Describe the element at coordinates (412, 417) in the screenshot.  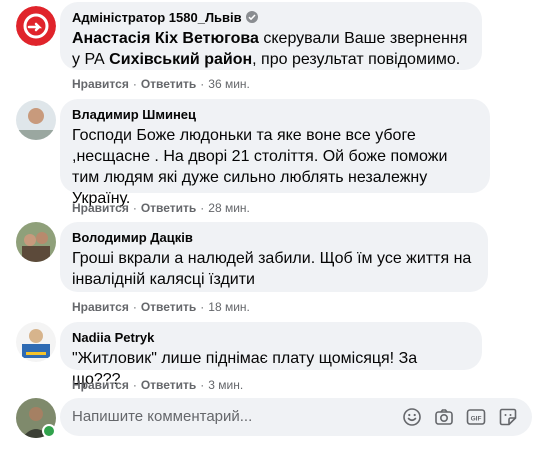
I see `emoji-icon` at that location.